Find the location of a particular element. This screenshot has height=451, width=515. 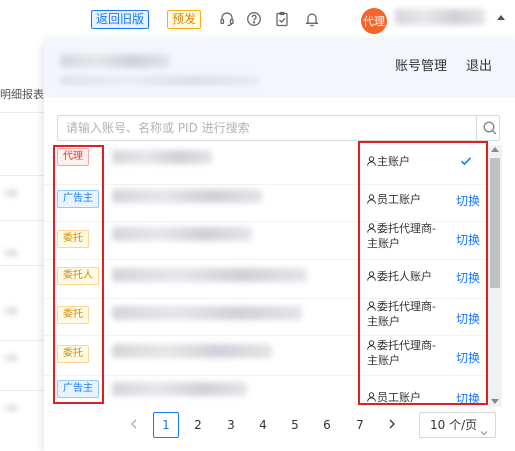

account-list-scrollbar is located at coordinates (495, 276).